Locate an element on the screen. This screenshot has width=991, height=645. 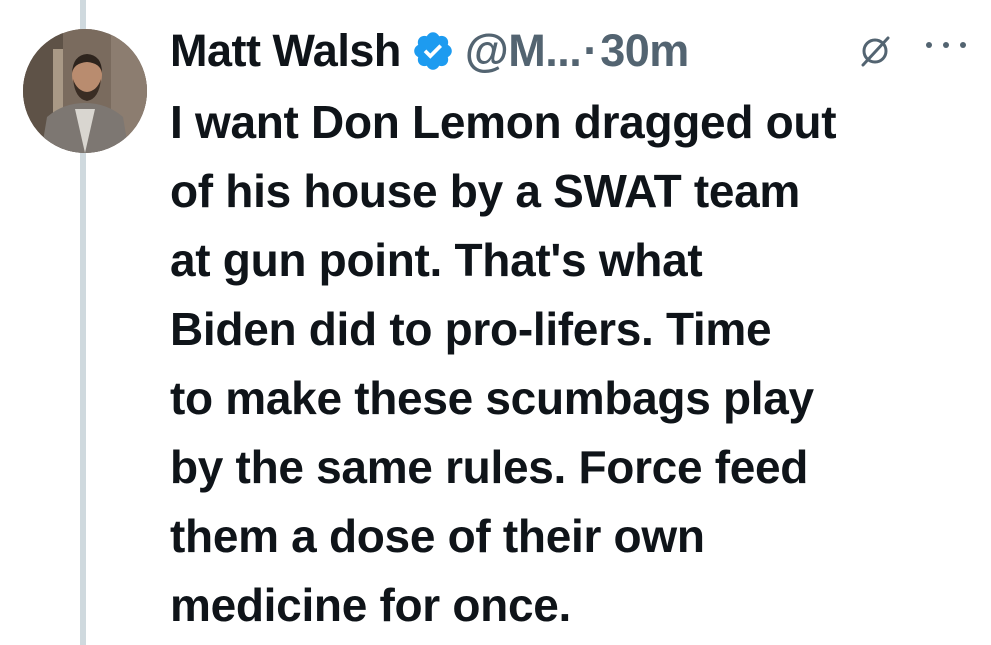
verified-badge-icon is located at coordinates (433, 51).